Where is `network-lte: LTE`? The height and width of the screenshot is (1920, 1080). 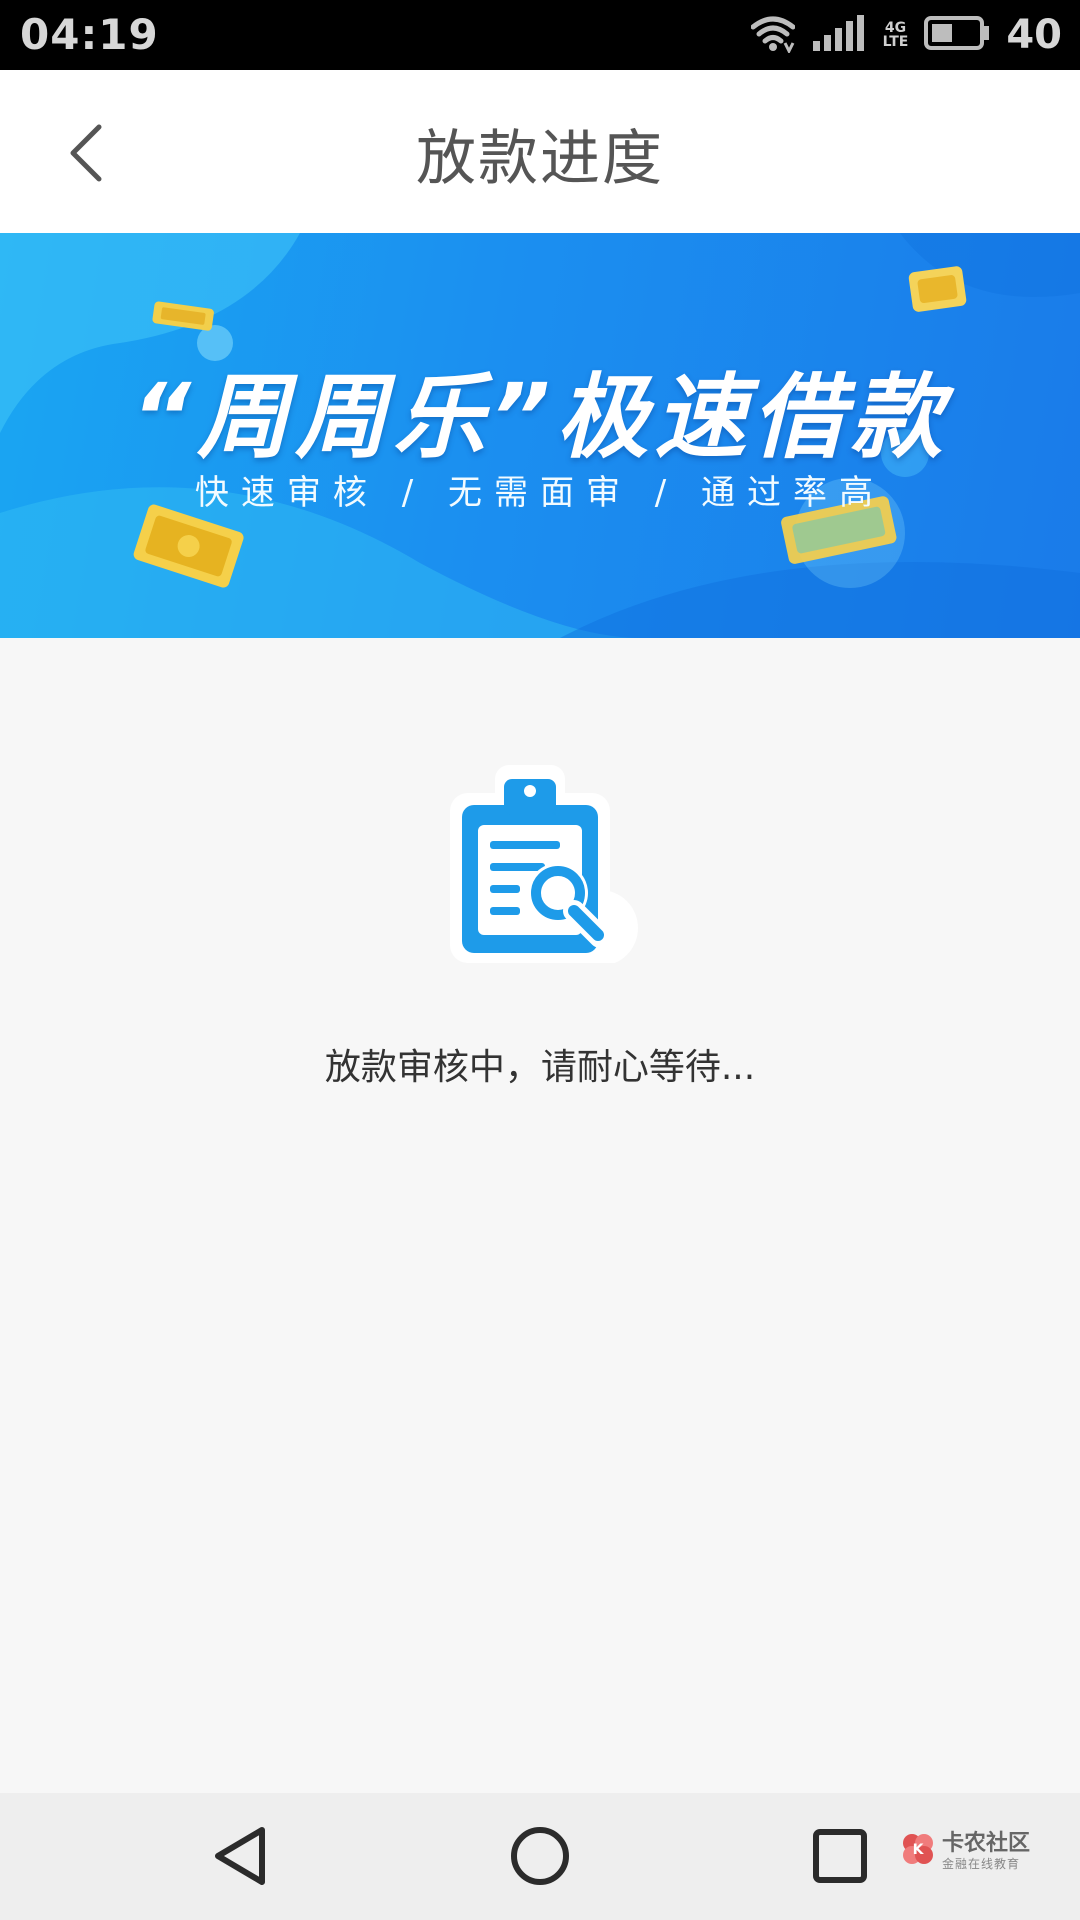
network-lte: LTE is located at coordinates (895, 42).